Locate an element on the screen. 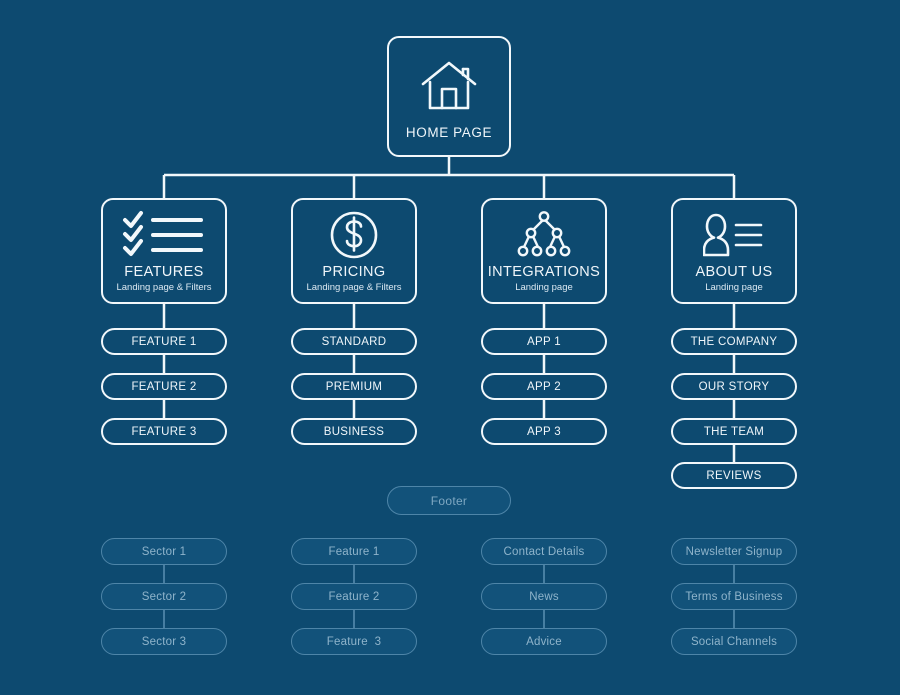 Image resolution: width=900 pixels, height=695 pixels. node-the-team: THE TEAM is located at coordinates (734, 431).